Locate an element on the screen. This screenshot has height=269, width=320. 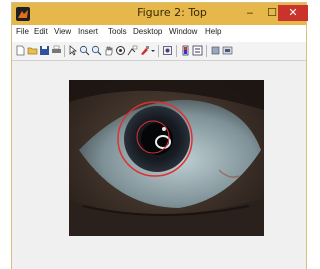
colorbar-icon is located at coordinates (185, 50).